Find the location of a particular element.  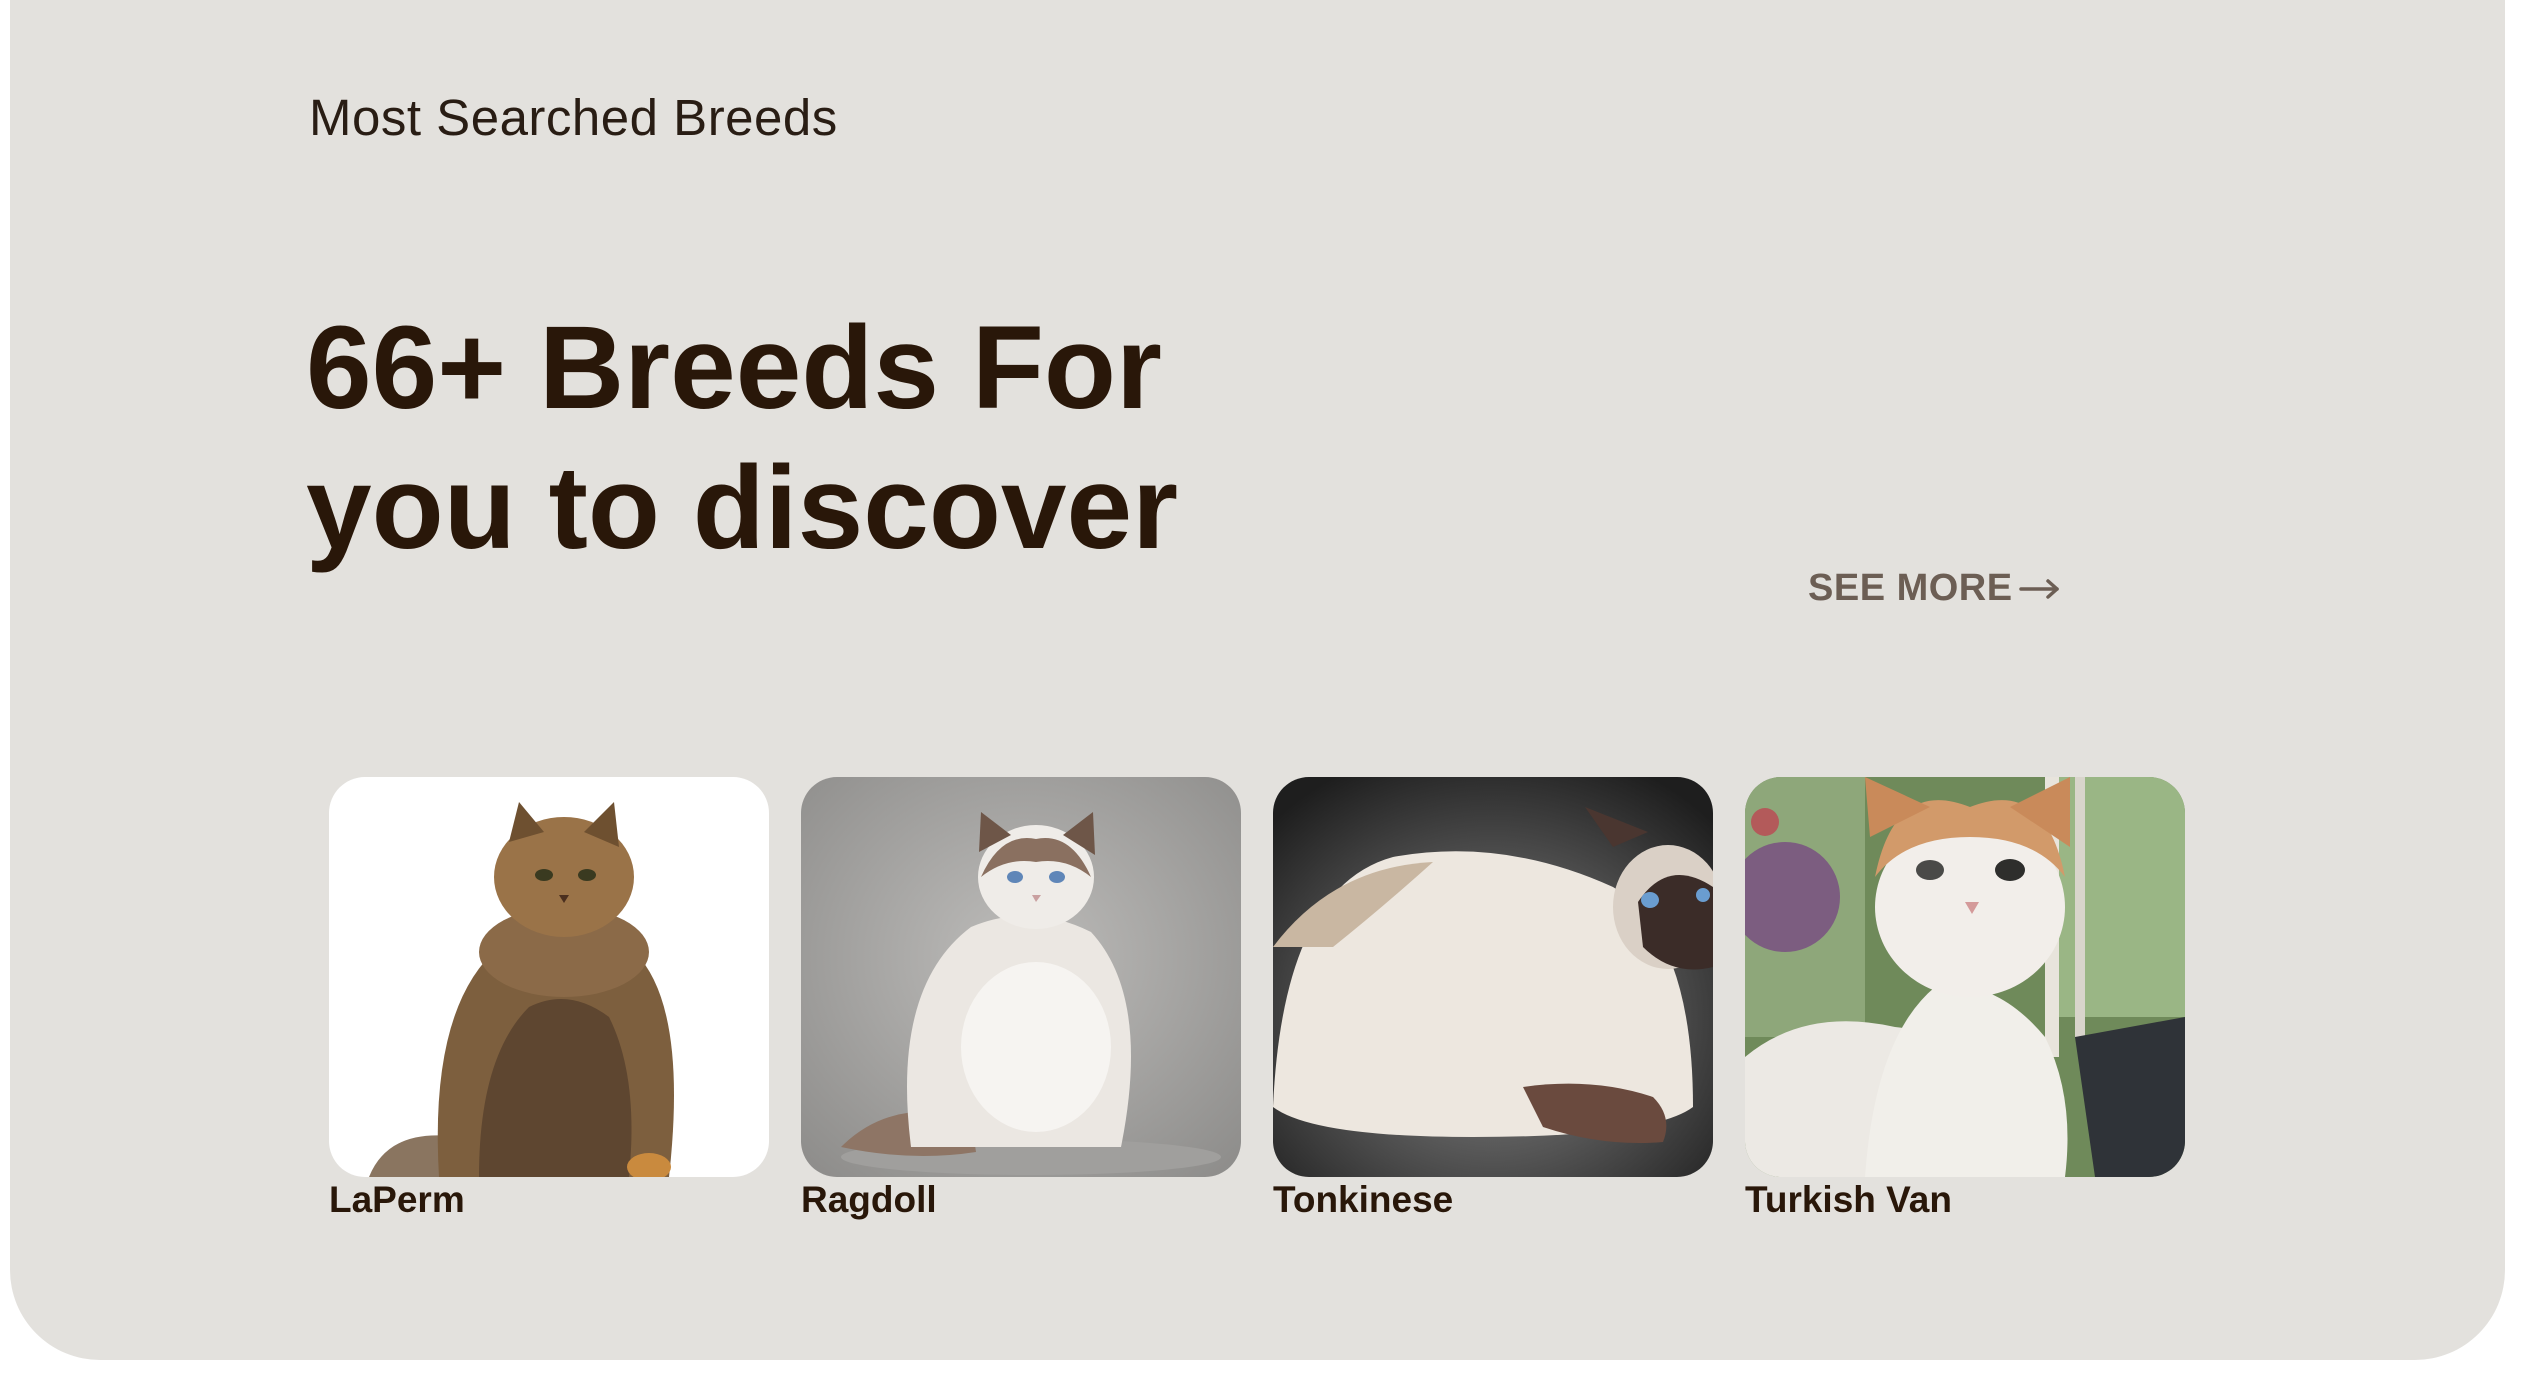

breed-name-laperm: LaPerm is located at coordinates (549, 1200).